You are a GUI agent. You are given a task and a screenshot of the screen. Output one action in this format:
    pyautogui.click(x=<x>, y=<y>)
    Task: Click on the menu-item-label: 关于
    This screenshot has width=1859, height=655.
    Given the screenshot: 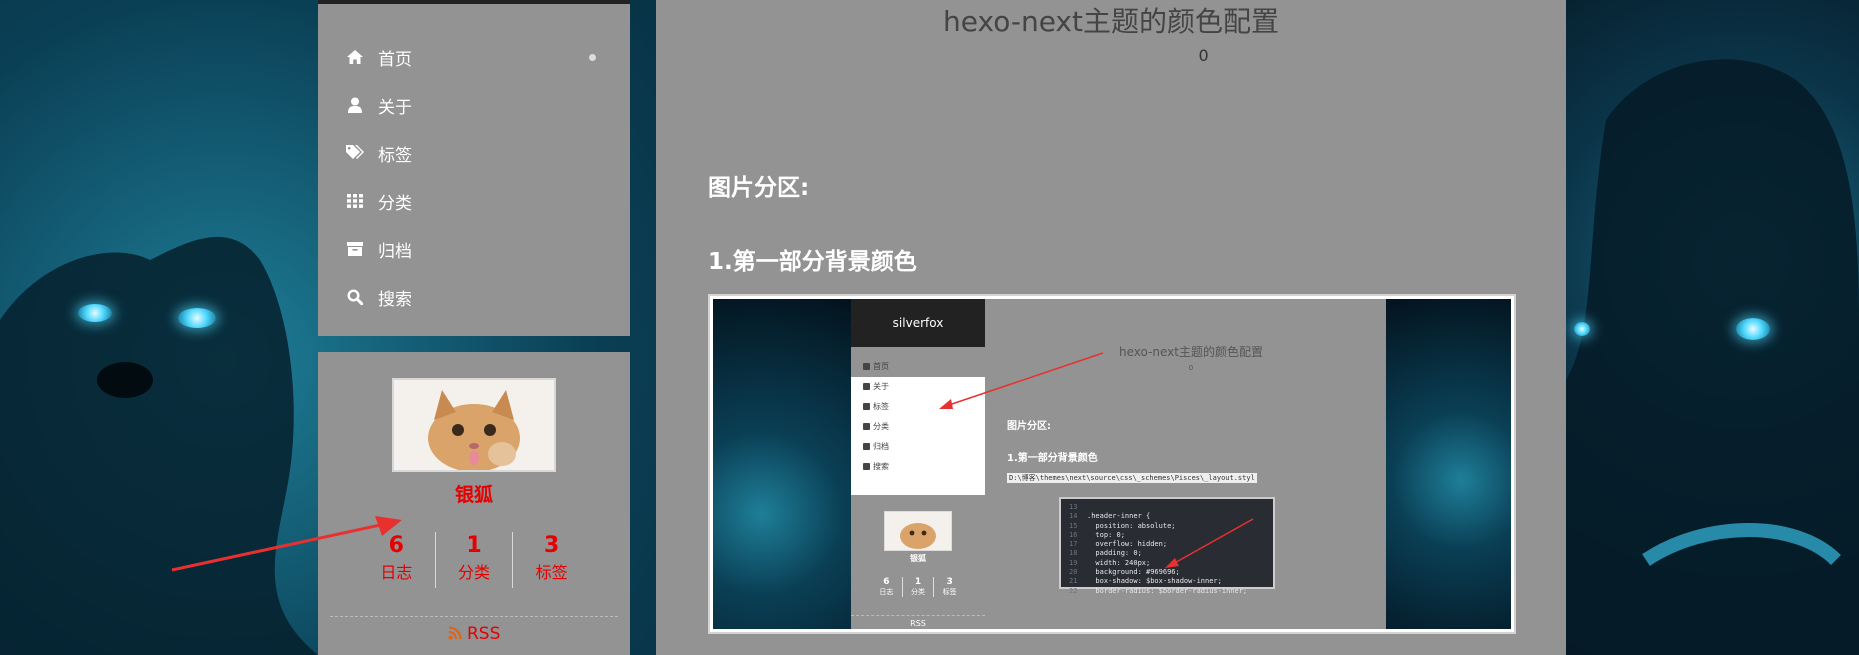 What is the action you would take?
    pyautogui.click(x=395, y=107)
    